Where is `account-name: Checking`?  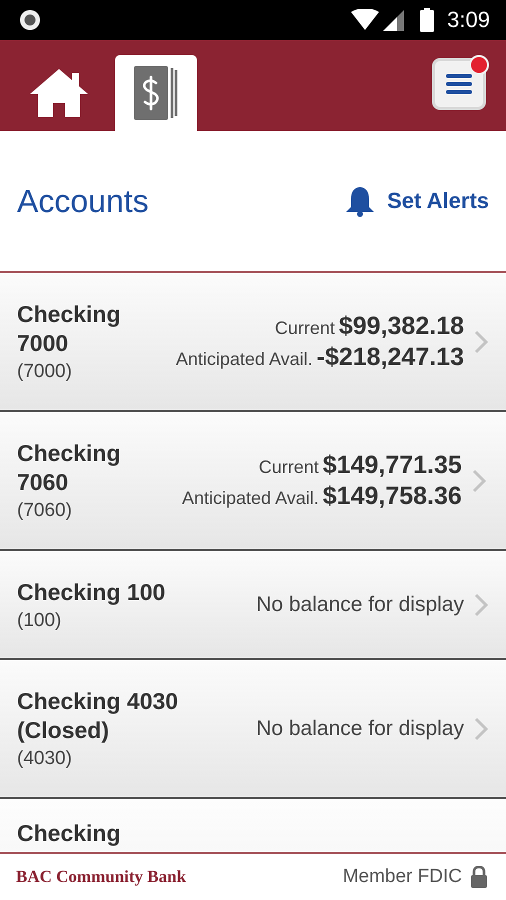
account-name: Checking is located at coordinates (69, 833).